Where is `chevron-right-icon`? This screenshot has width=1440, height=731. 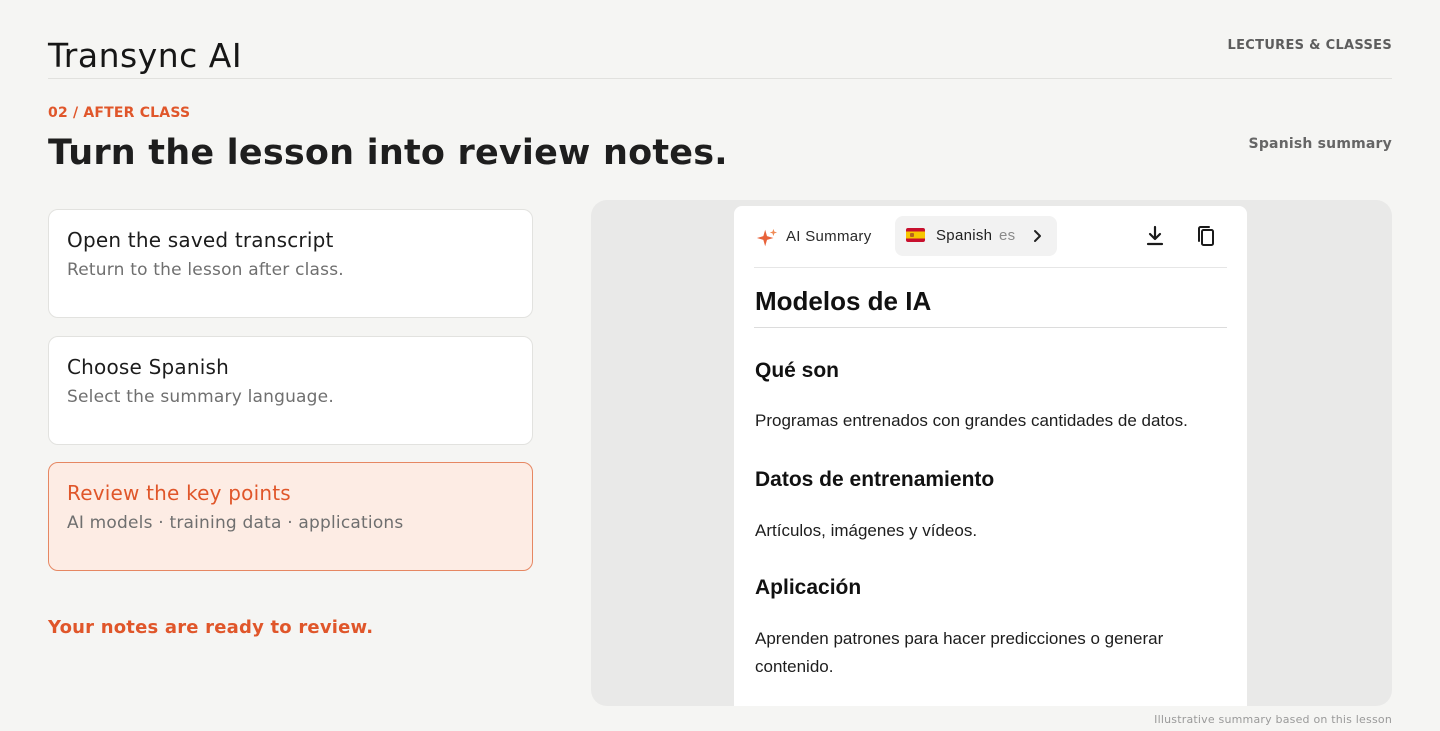 chevron-right-icon is located at coordinates (1037, 236).